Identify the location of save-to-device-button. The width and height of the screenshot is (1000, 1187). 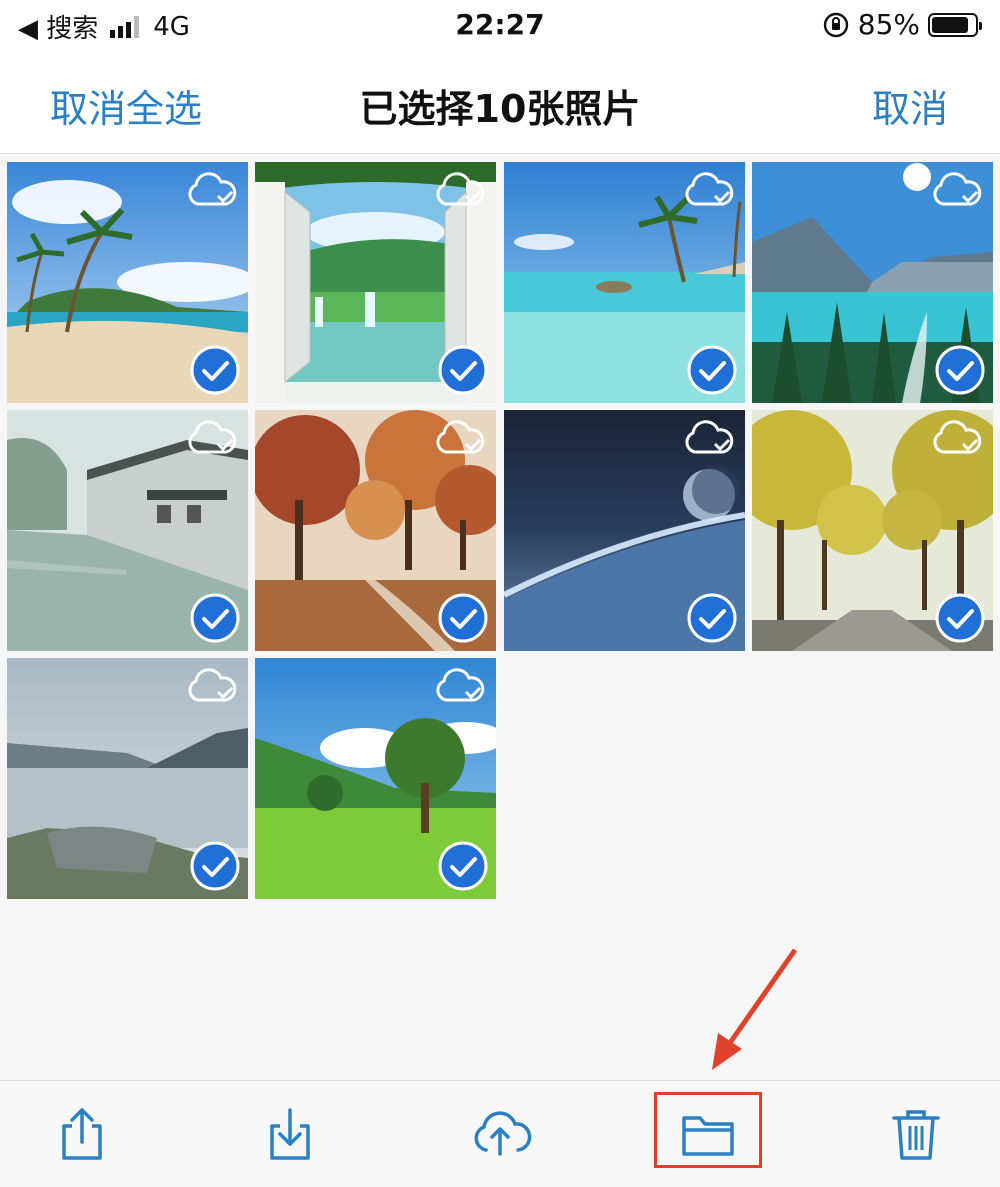
(290, 1134).